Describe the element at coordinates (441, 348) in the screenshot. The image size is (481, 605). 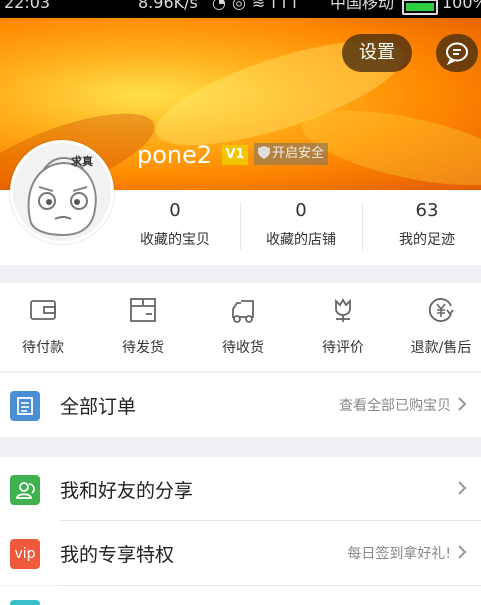
I see `order-label: 退款/售后` at that location.